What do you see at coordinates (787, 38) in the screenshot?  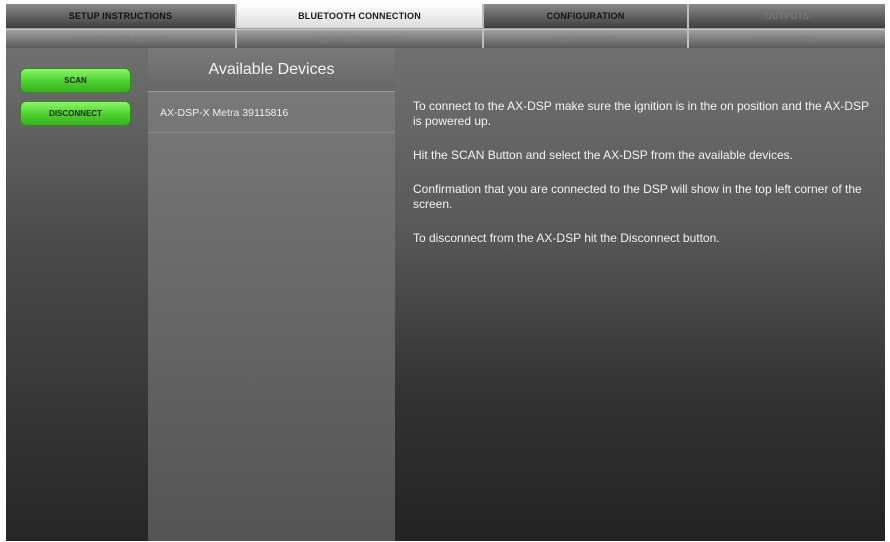 I see `tab-input-levels: INPUT LEVELS` at bounding box center [787, 38].